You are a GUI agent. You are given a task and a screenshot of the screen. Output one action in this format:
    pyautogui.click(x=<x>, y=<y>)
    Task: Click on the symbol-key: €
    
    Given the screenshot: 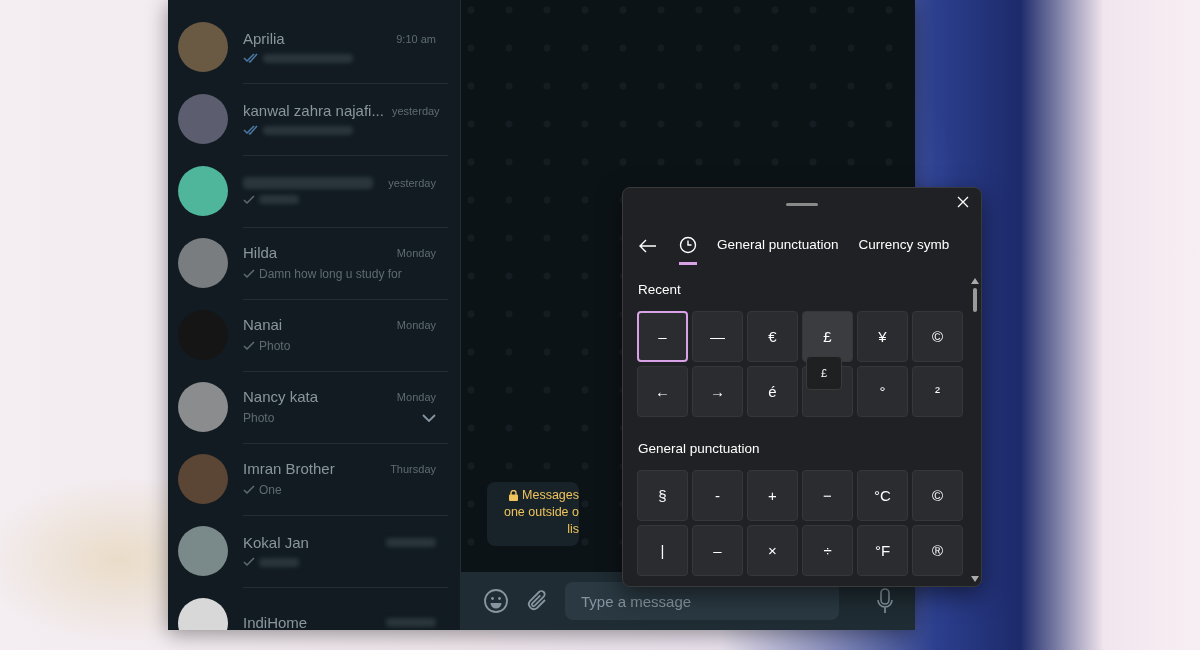 What is the action you would take?
    pyautogui.click(x=772, y=336)
    